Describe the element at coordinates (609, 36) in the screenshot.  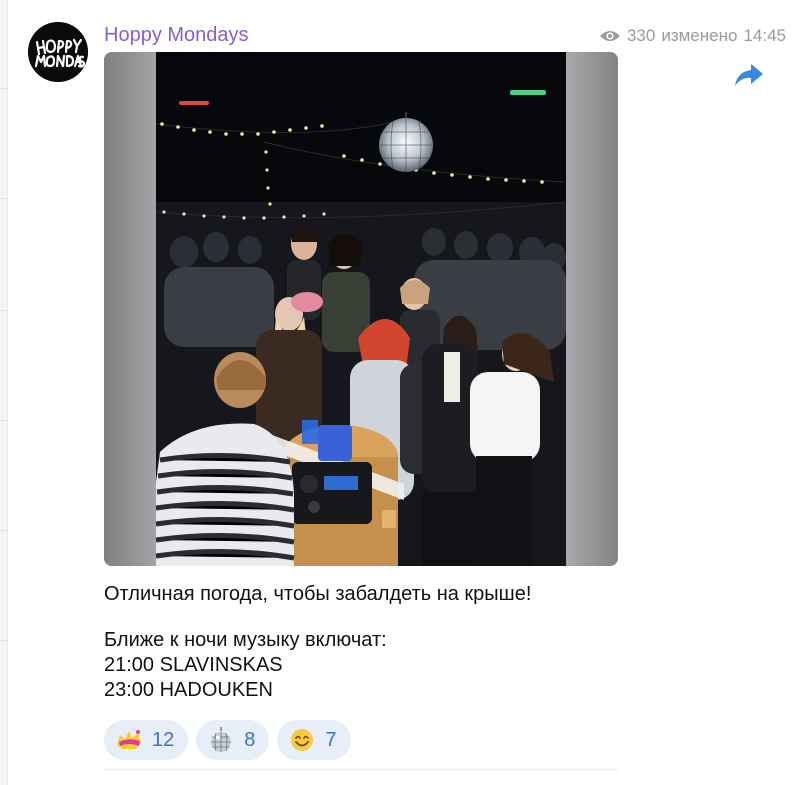
I see `eye-icon` at that location.